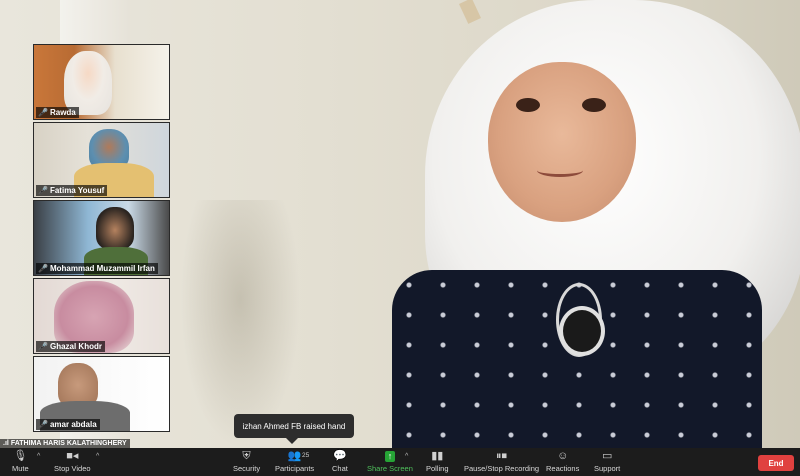  I want to click on share-arrow-icon: ↑, so click(390, 456).